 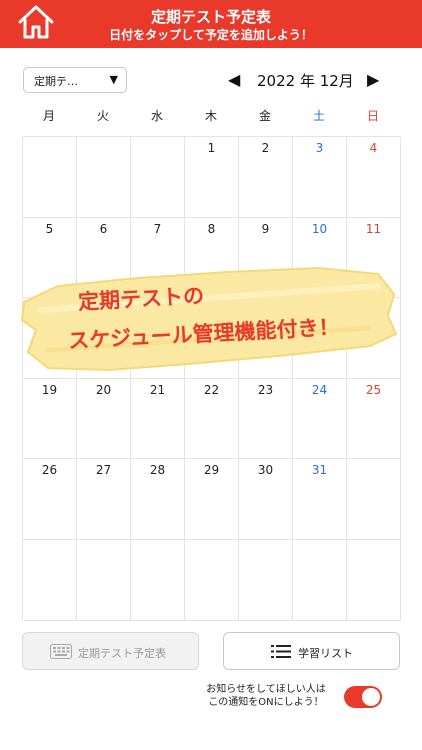 What do you see at coordinates (264, 116) in the screenshot?
I see `weekday-fri: 金` at bounding box center [264, 116].